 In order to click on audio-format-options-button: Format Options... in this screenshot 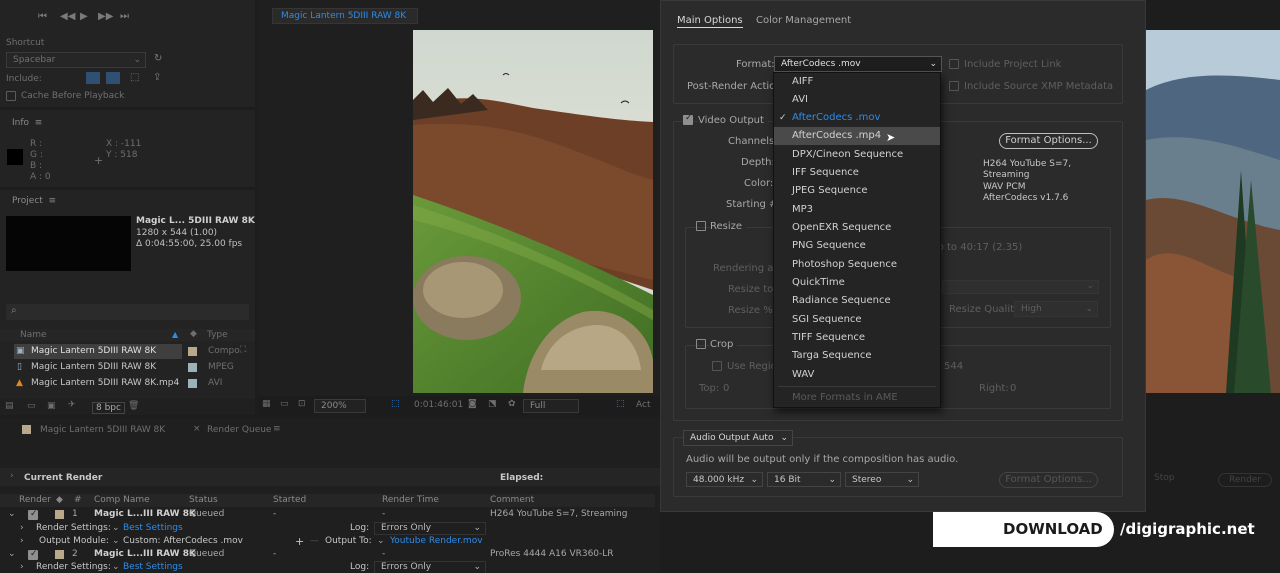, I will do `click(1048, 480)`.